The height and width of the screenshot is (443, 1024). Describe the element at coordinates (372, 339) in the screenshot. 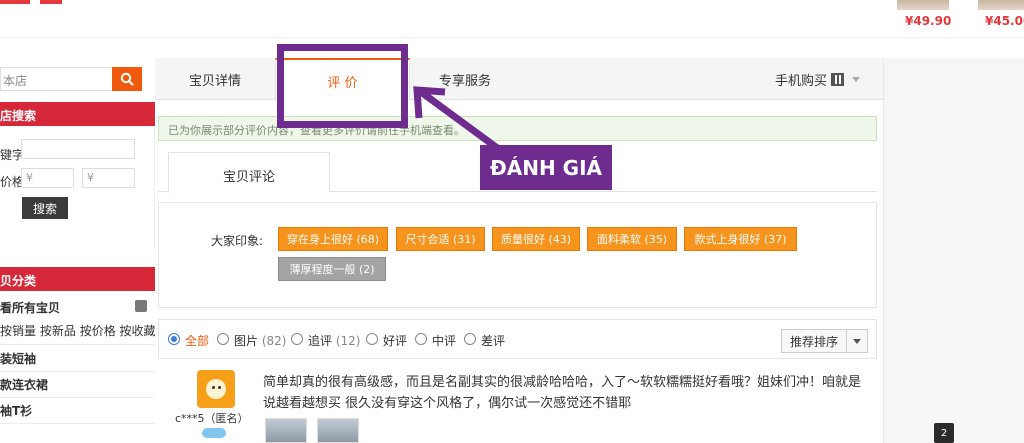

I see `filter-positive-radio` at that location.